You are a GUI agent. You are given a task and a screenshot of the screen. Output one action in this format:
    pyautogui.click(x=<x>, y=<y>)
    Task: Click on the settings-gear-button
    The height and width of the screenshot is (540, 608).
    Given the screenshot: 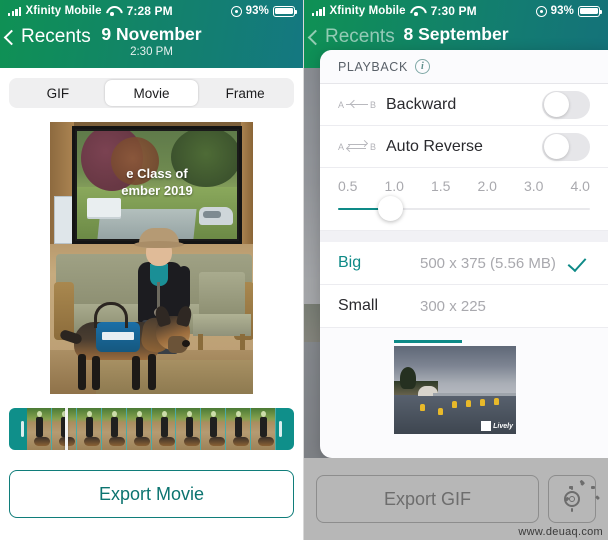 What is the action you would take?
    pyautogui.click(x=572, y=499)
    